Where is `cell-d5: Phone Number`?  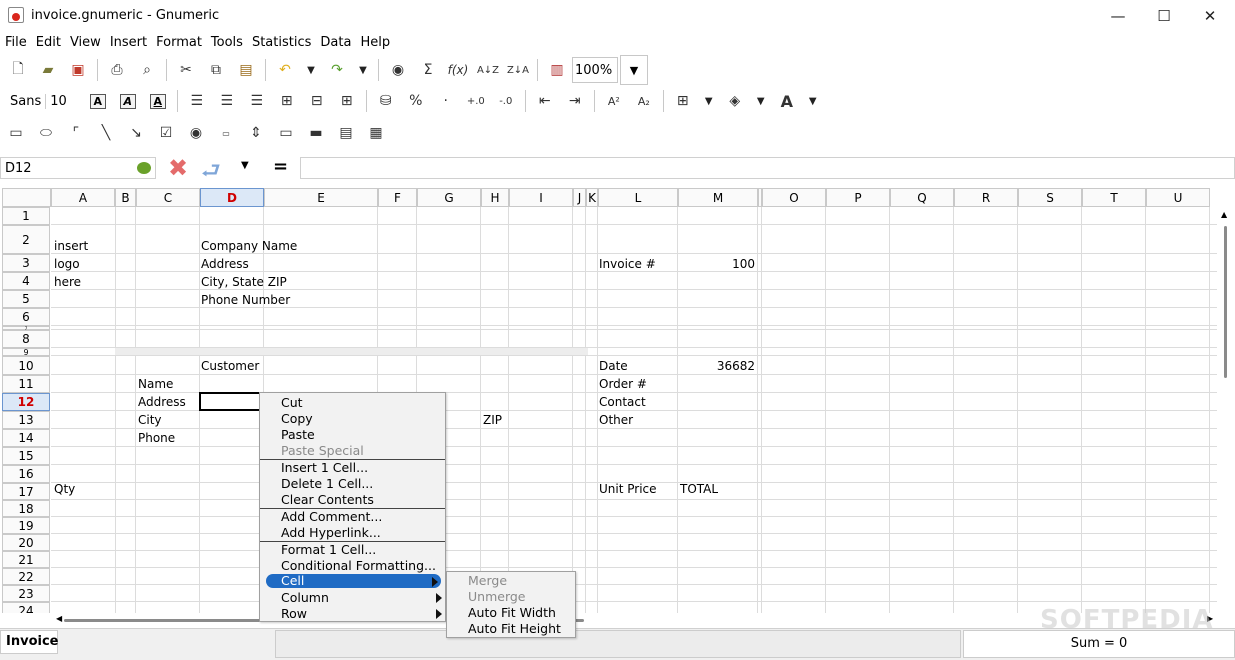 cell-d5: Phone Number is located at coordinates (245, 300).